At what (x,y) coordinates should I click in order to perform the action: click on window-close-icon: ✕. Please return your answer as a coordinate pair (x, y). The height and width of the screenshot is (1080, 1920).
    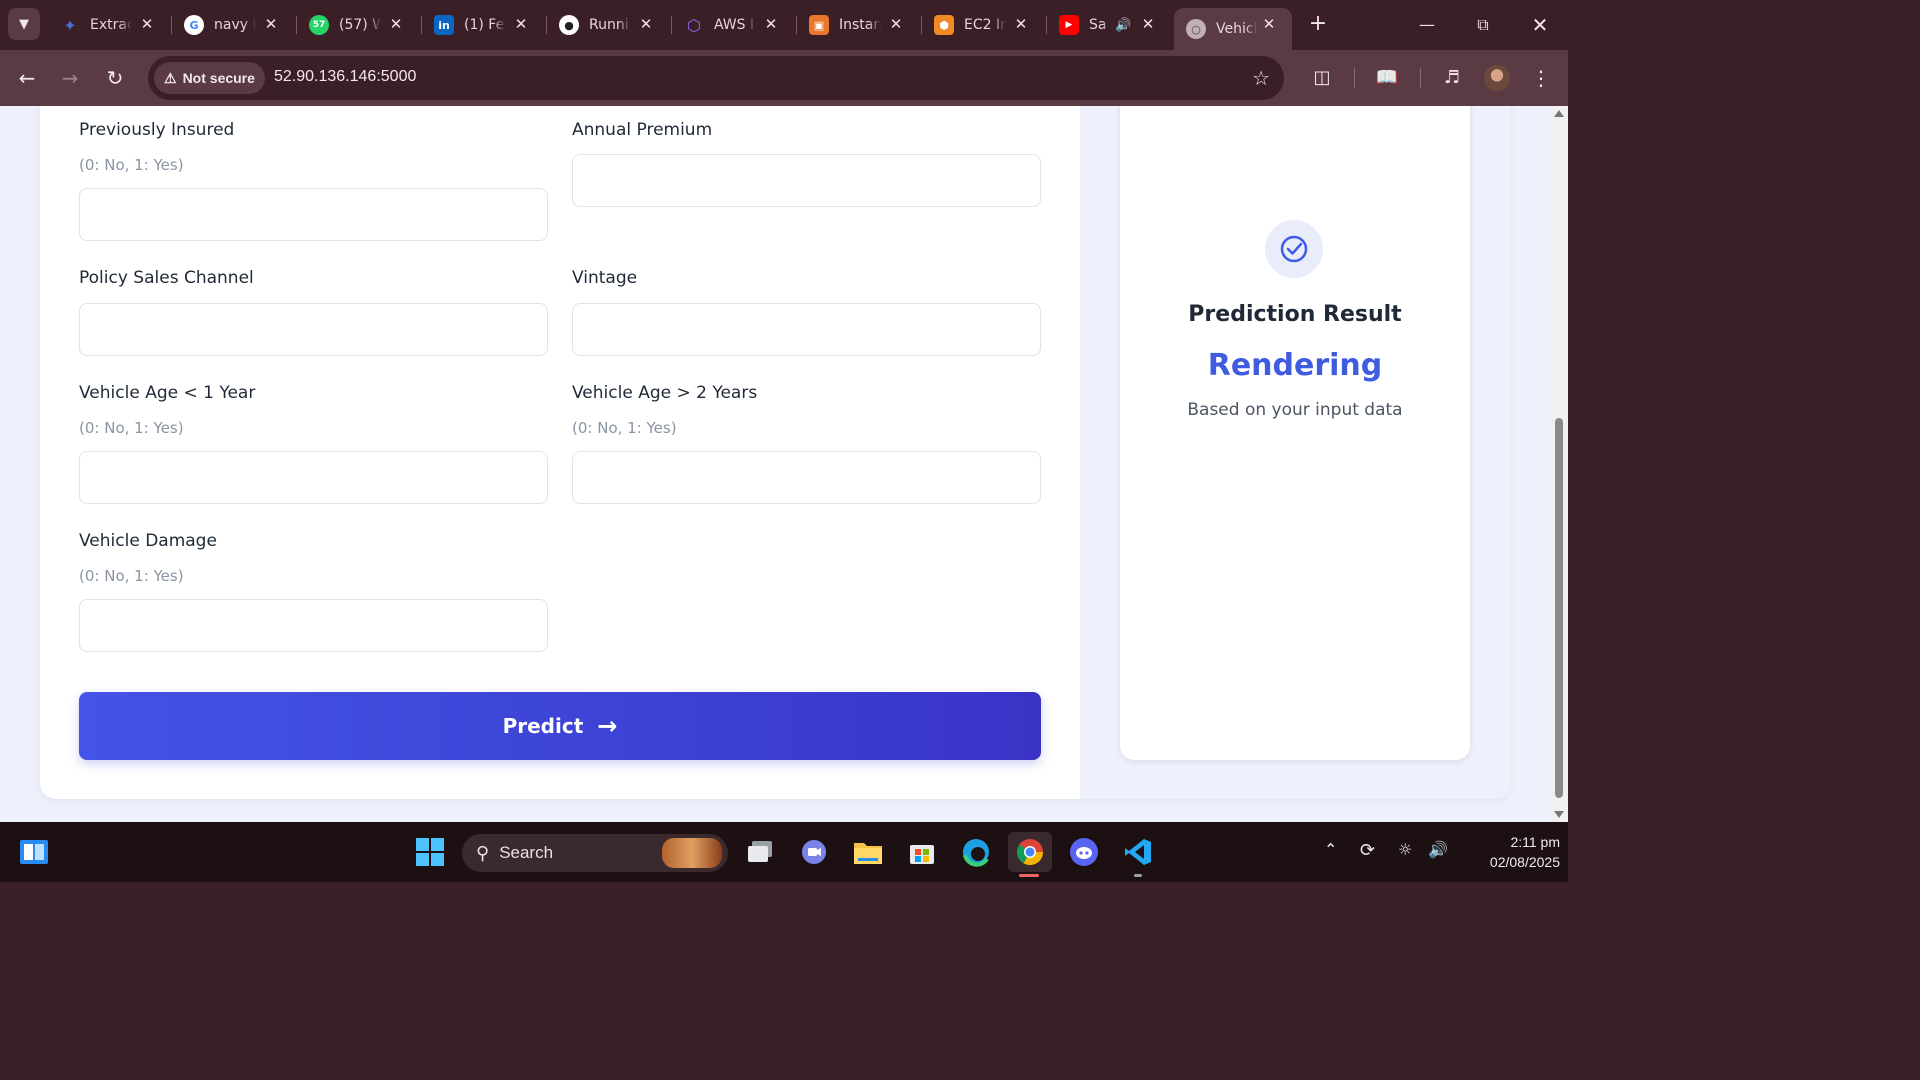
    Looking at the image, I should click on (1540, 25).